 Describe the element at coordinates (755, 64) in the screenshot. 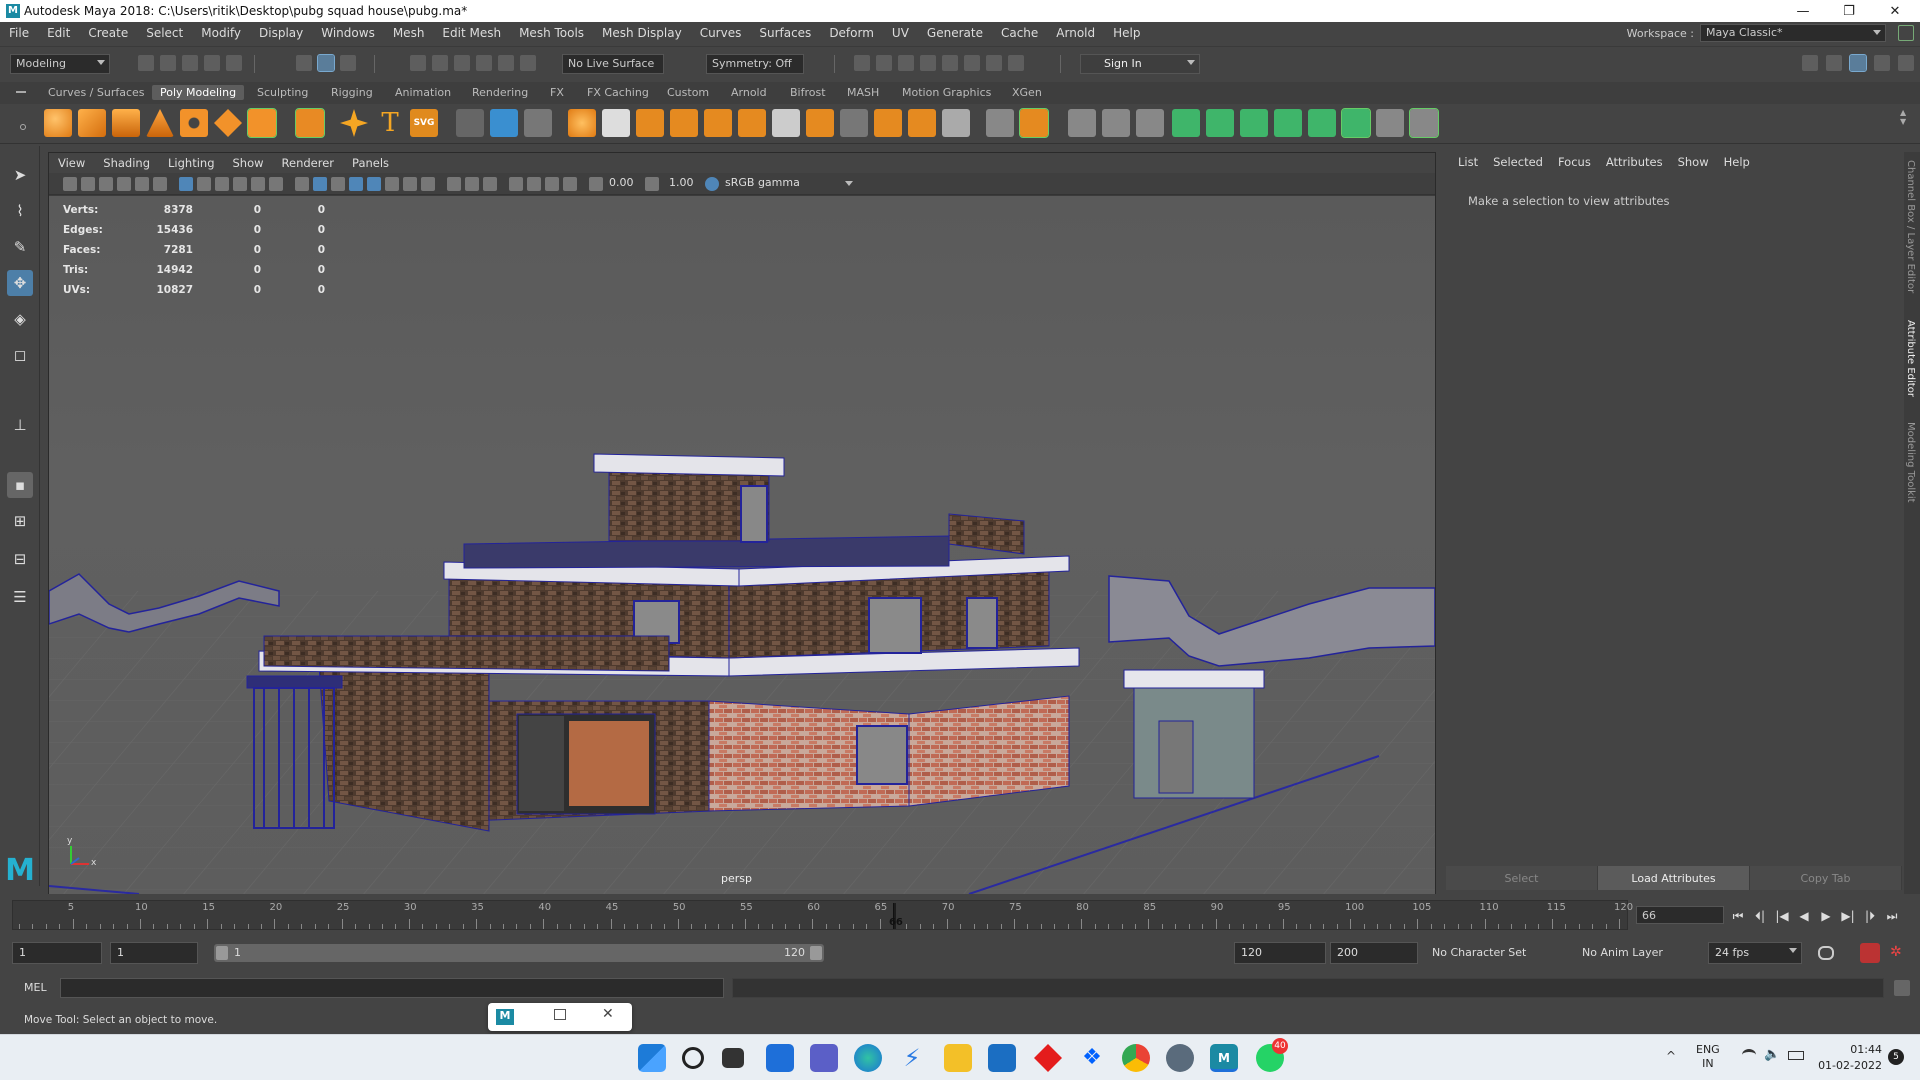

I see `symmetry-dropdown: Symmetry: Off` at that location.